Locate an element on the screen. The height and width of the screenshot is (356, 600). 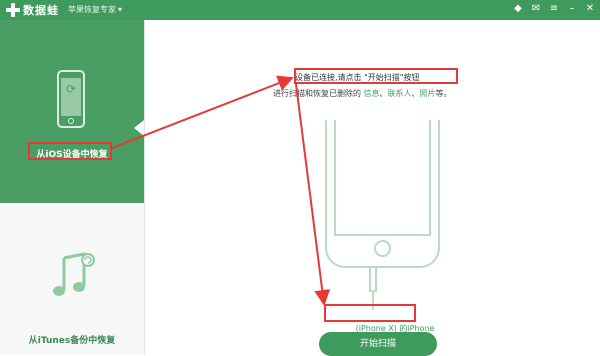
diamond-icon: ◆ is located at coordinates (518, 9).